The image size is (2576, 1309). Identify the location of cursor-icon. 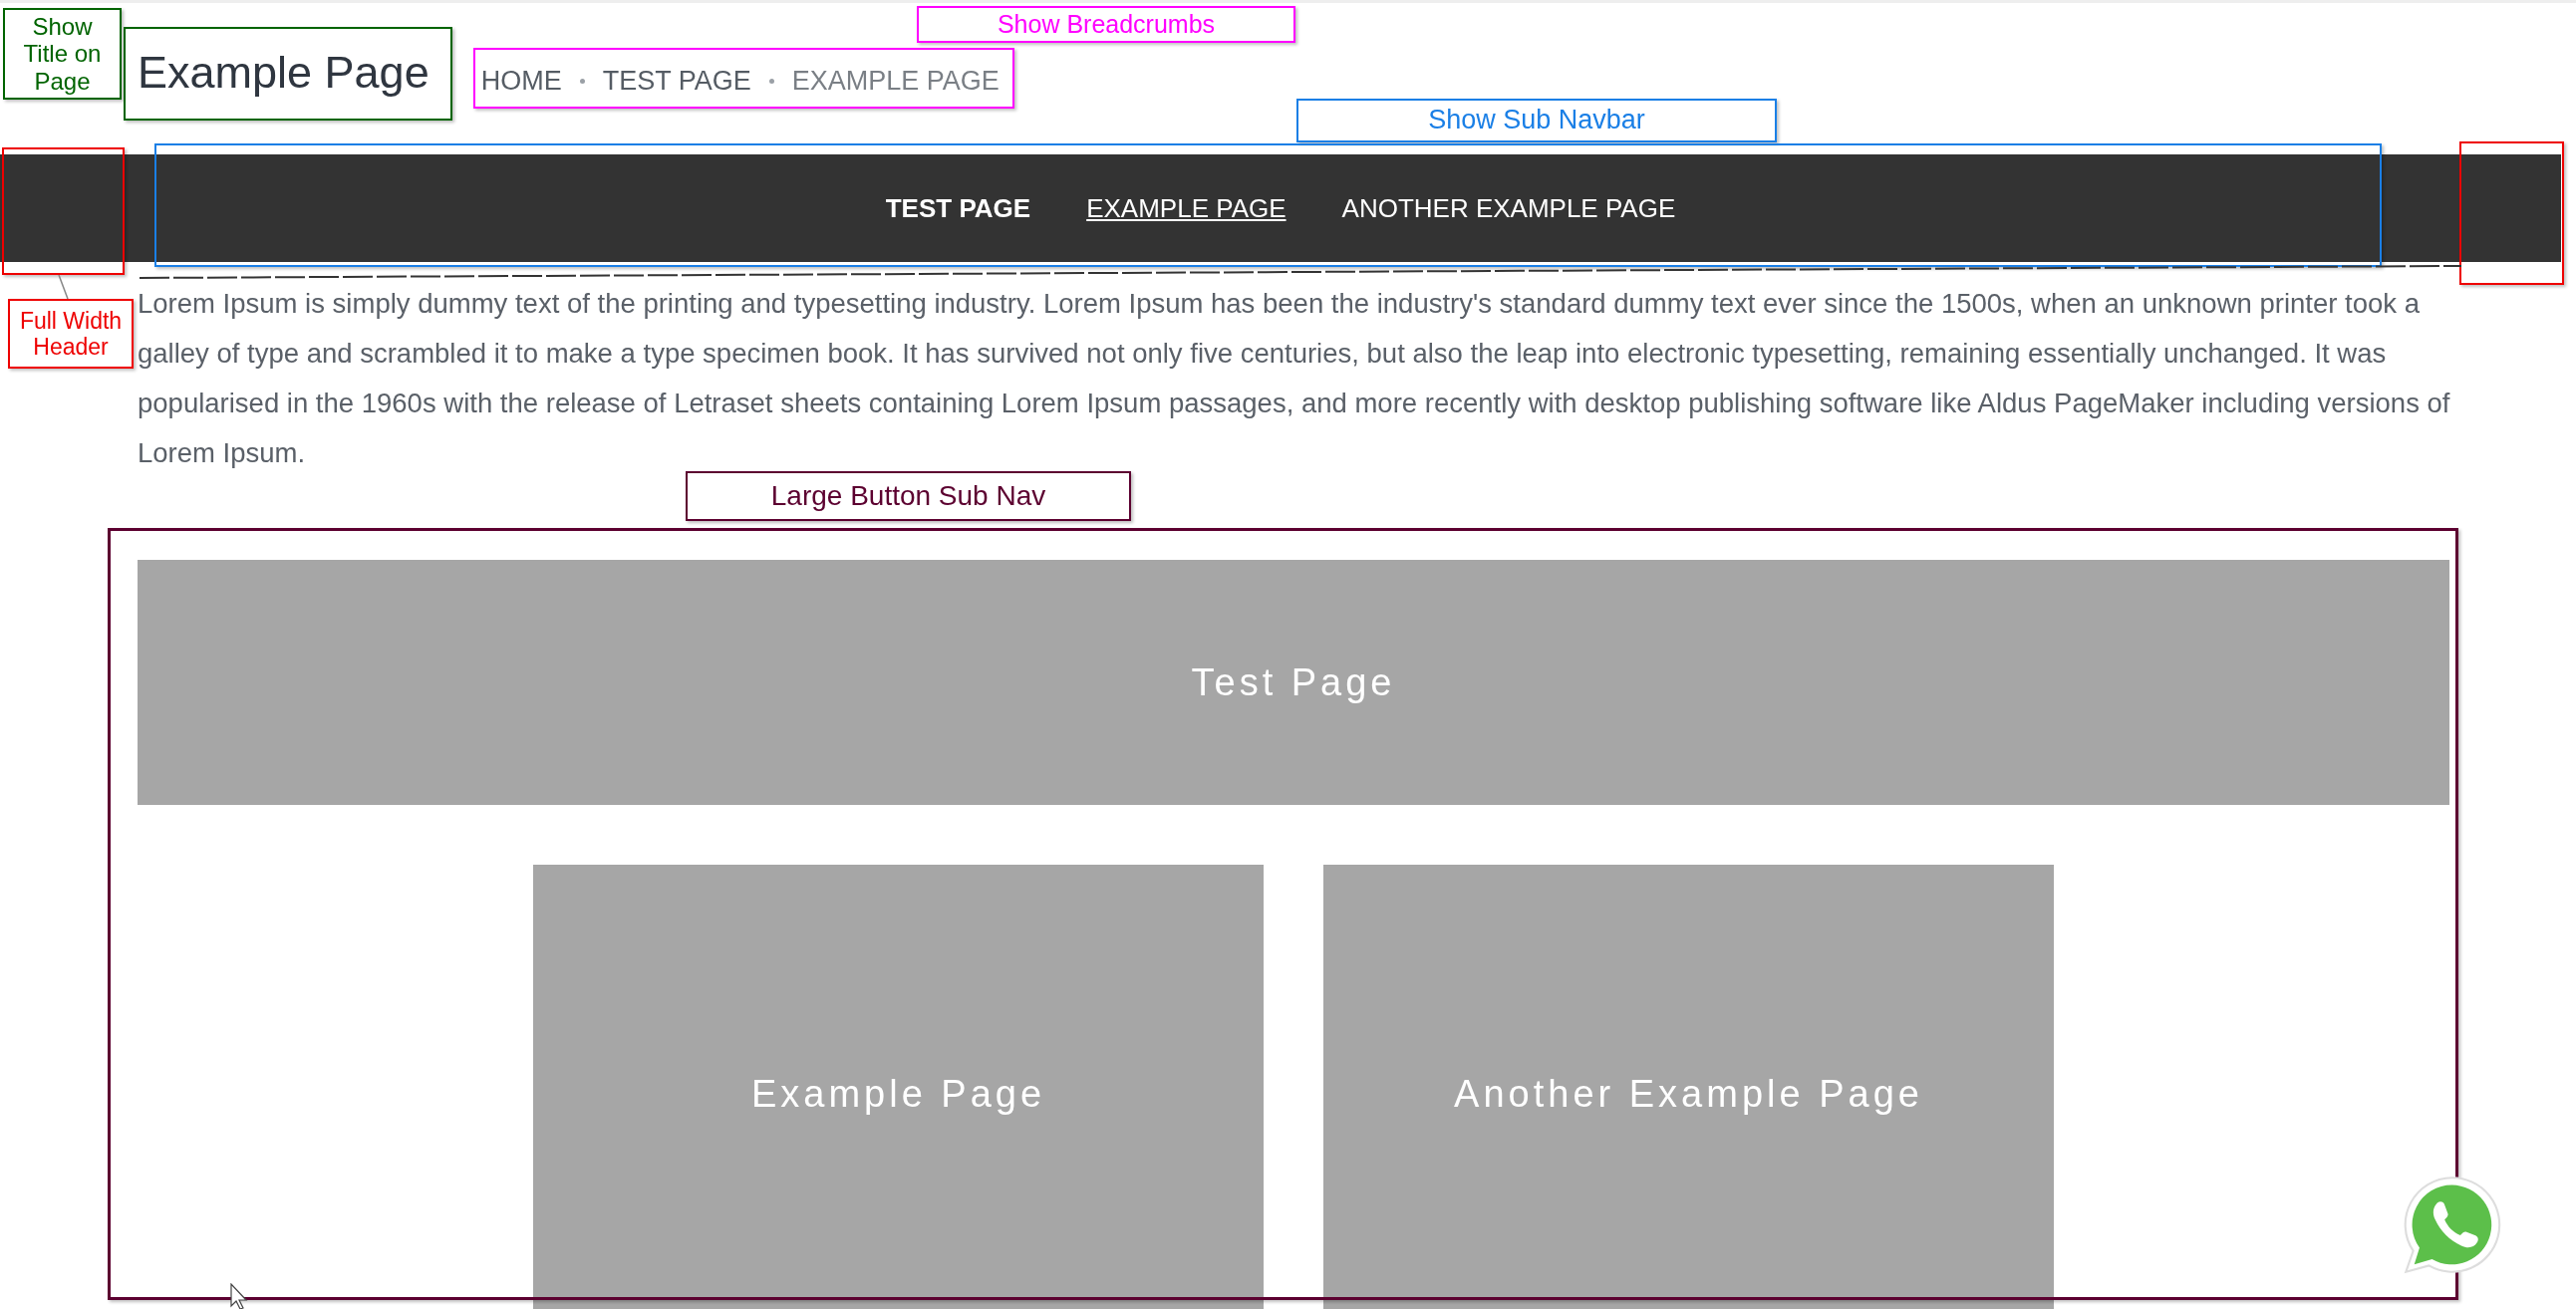
(240, 1296).